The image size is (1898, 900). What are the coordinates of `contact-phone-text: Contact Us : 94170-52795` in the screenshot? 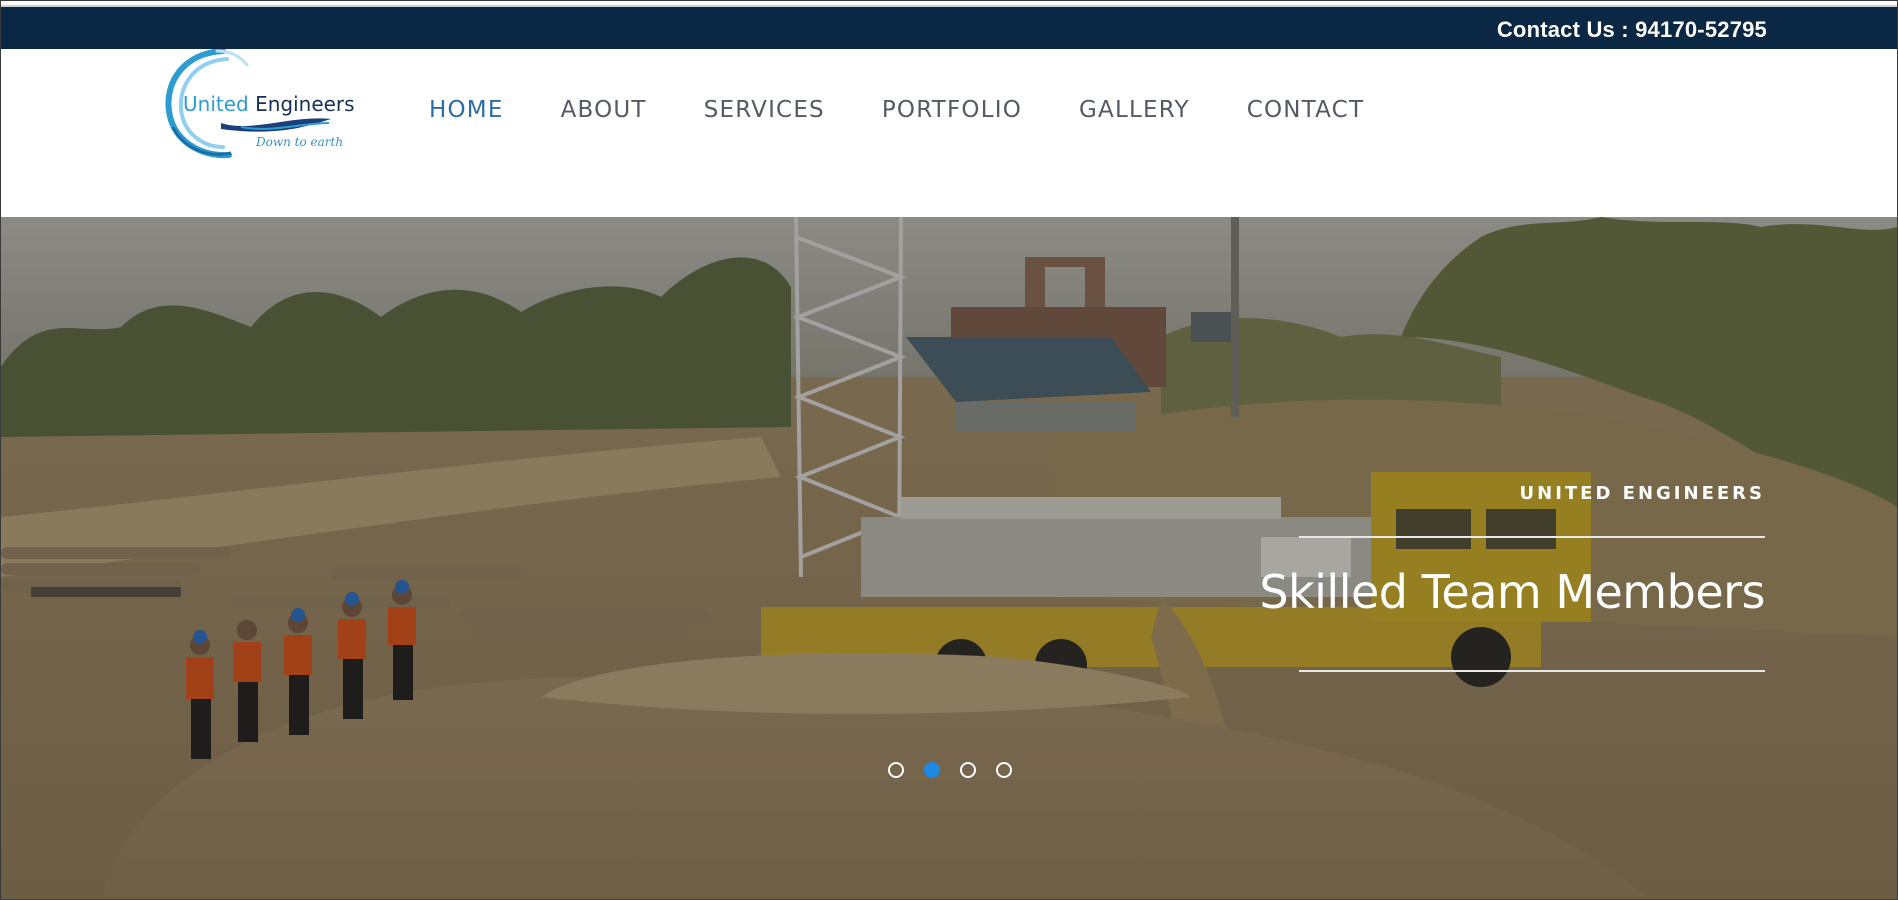 It's located at (1631, 29).